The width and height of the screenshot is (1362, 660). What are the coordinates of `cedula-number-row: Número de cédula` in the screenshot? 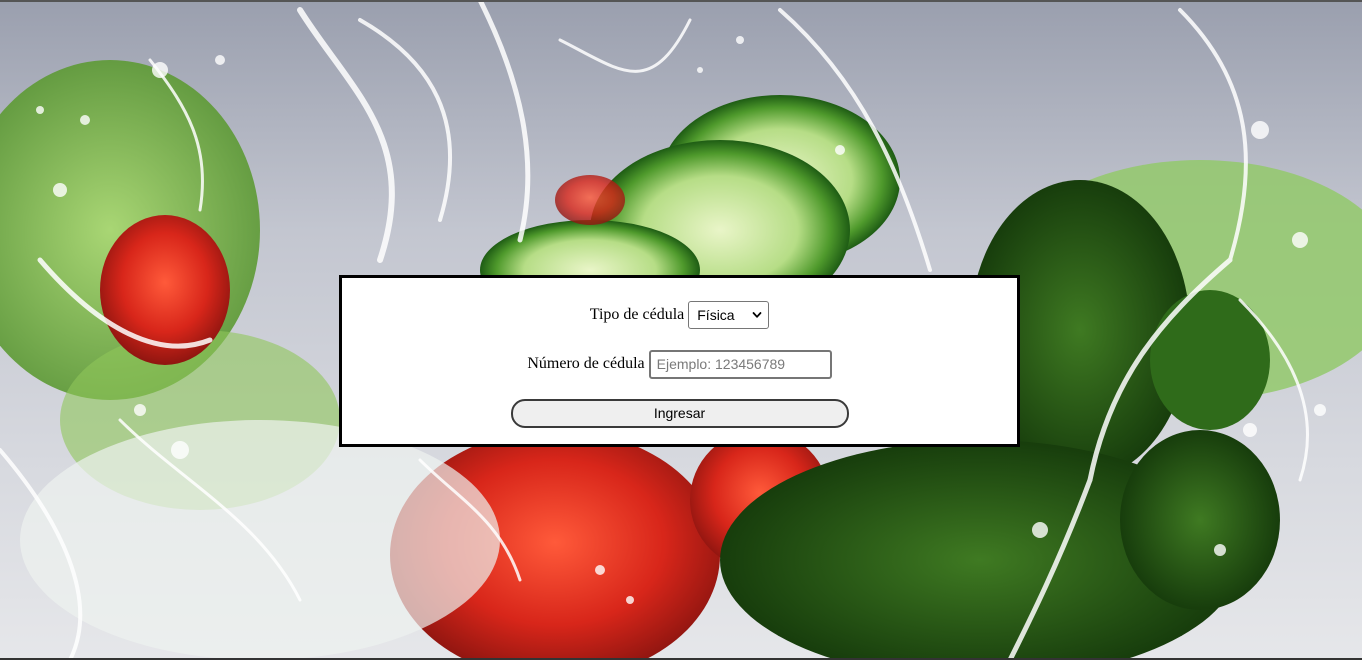 It's located at (679, 364).